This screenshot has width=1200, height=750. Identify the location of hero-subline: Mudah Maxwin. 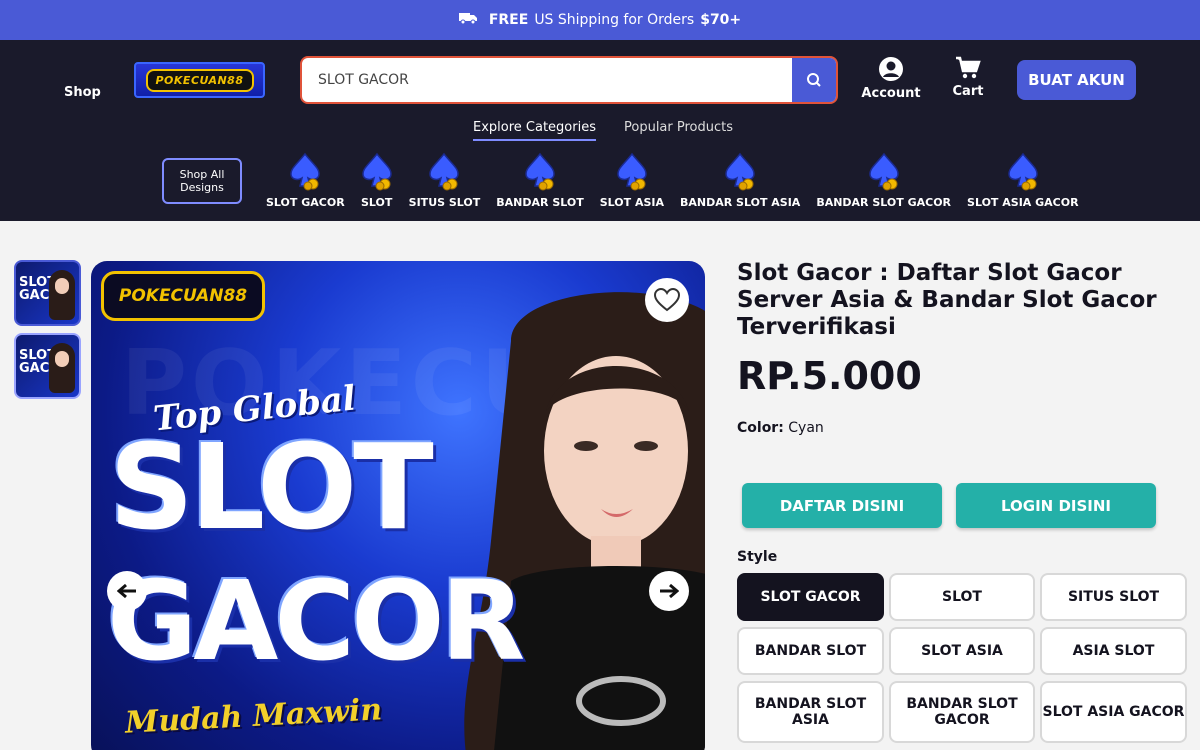
(254, 716).